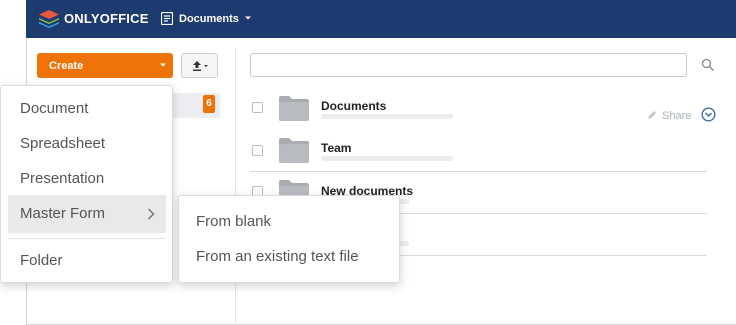 The image size is (736, 325). I want to click on menu-separator, so click(87, 238).